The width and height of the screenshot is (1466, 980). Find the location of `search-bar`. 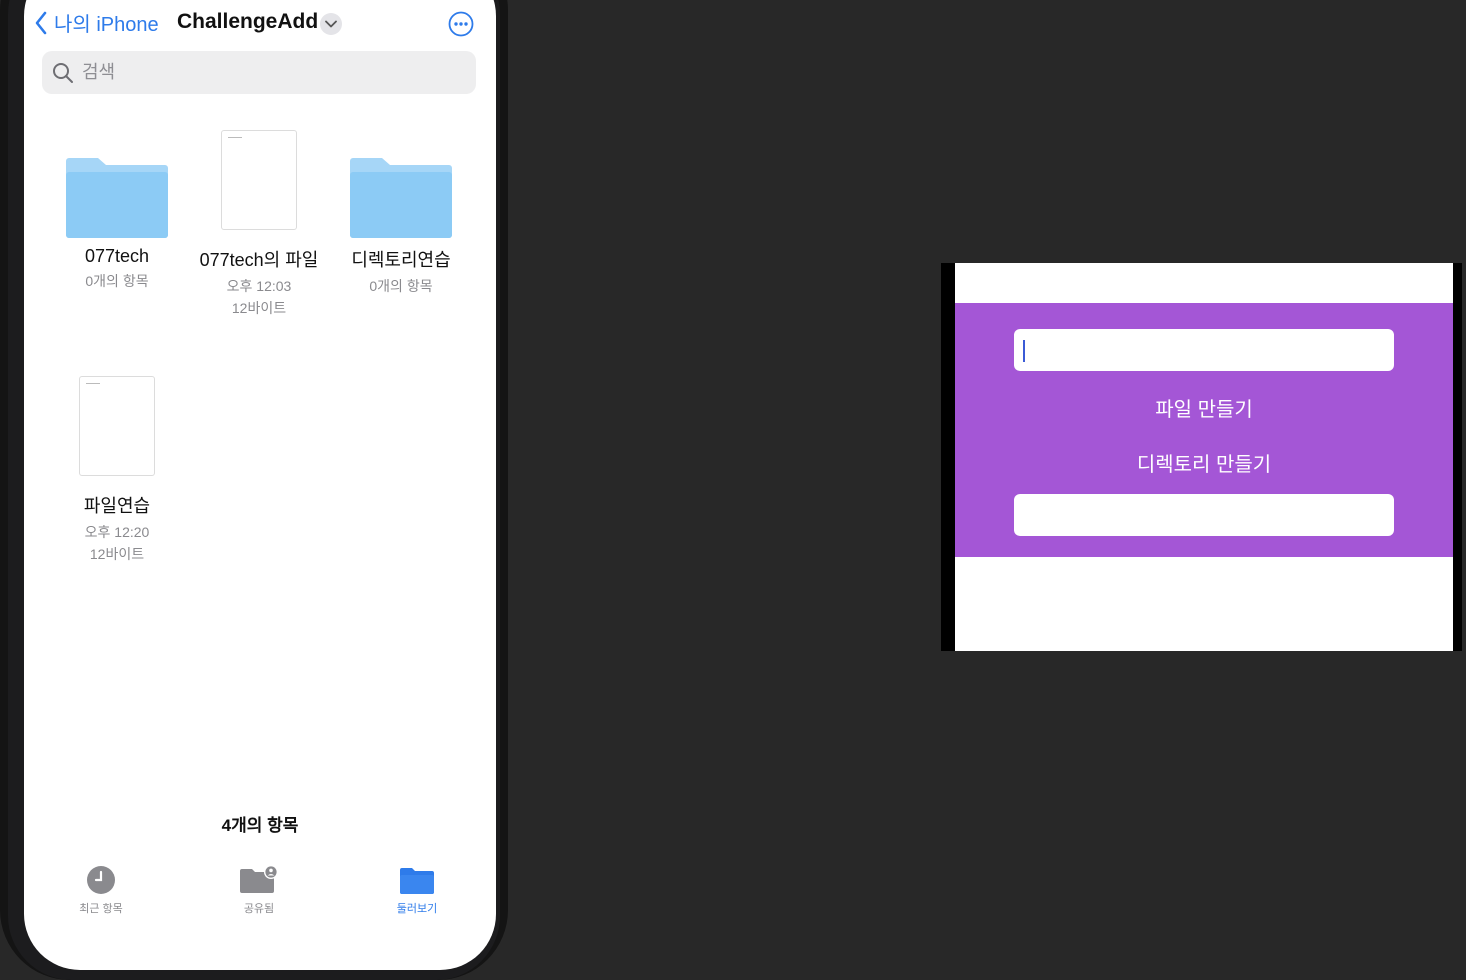

search-bar is located at coordinates (259, 72).